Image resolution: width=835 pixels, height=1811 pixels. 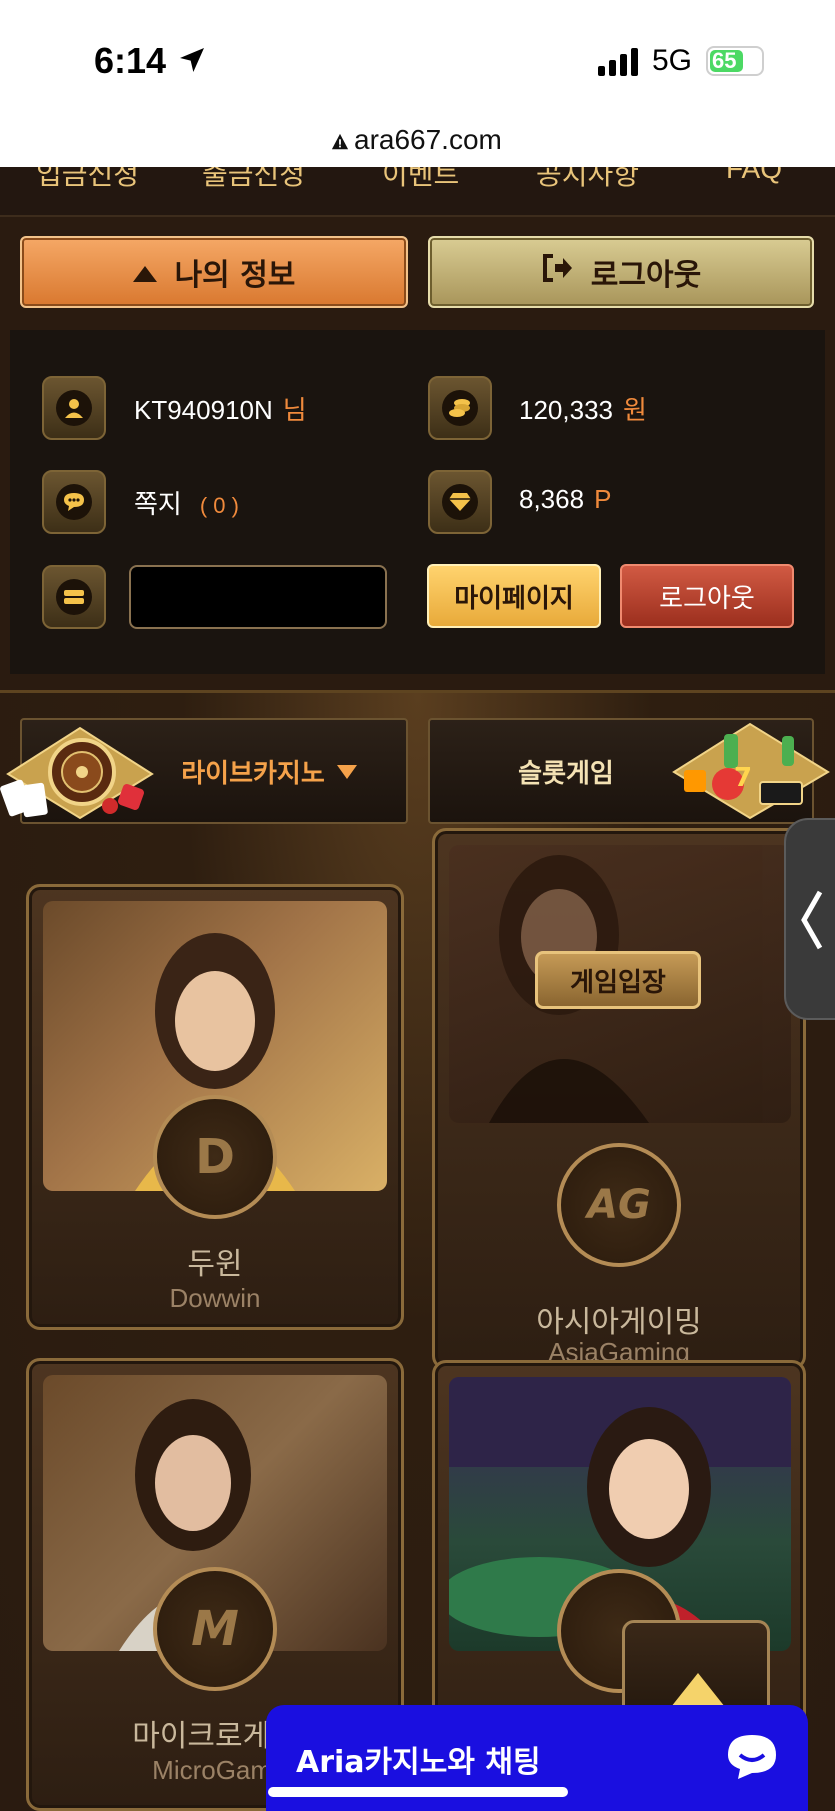 What do you see at coordinates (258, 597) in the screenshot?
I see `code-input` at bounding box center [258, 597].